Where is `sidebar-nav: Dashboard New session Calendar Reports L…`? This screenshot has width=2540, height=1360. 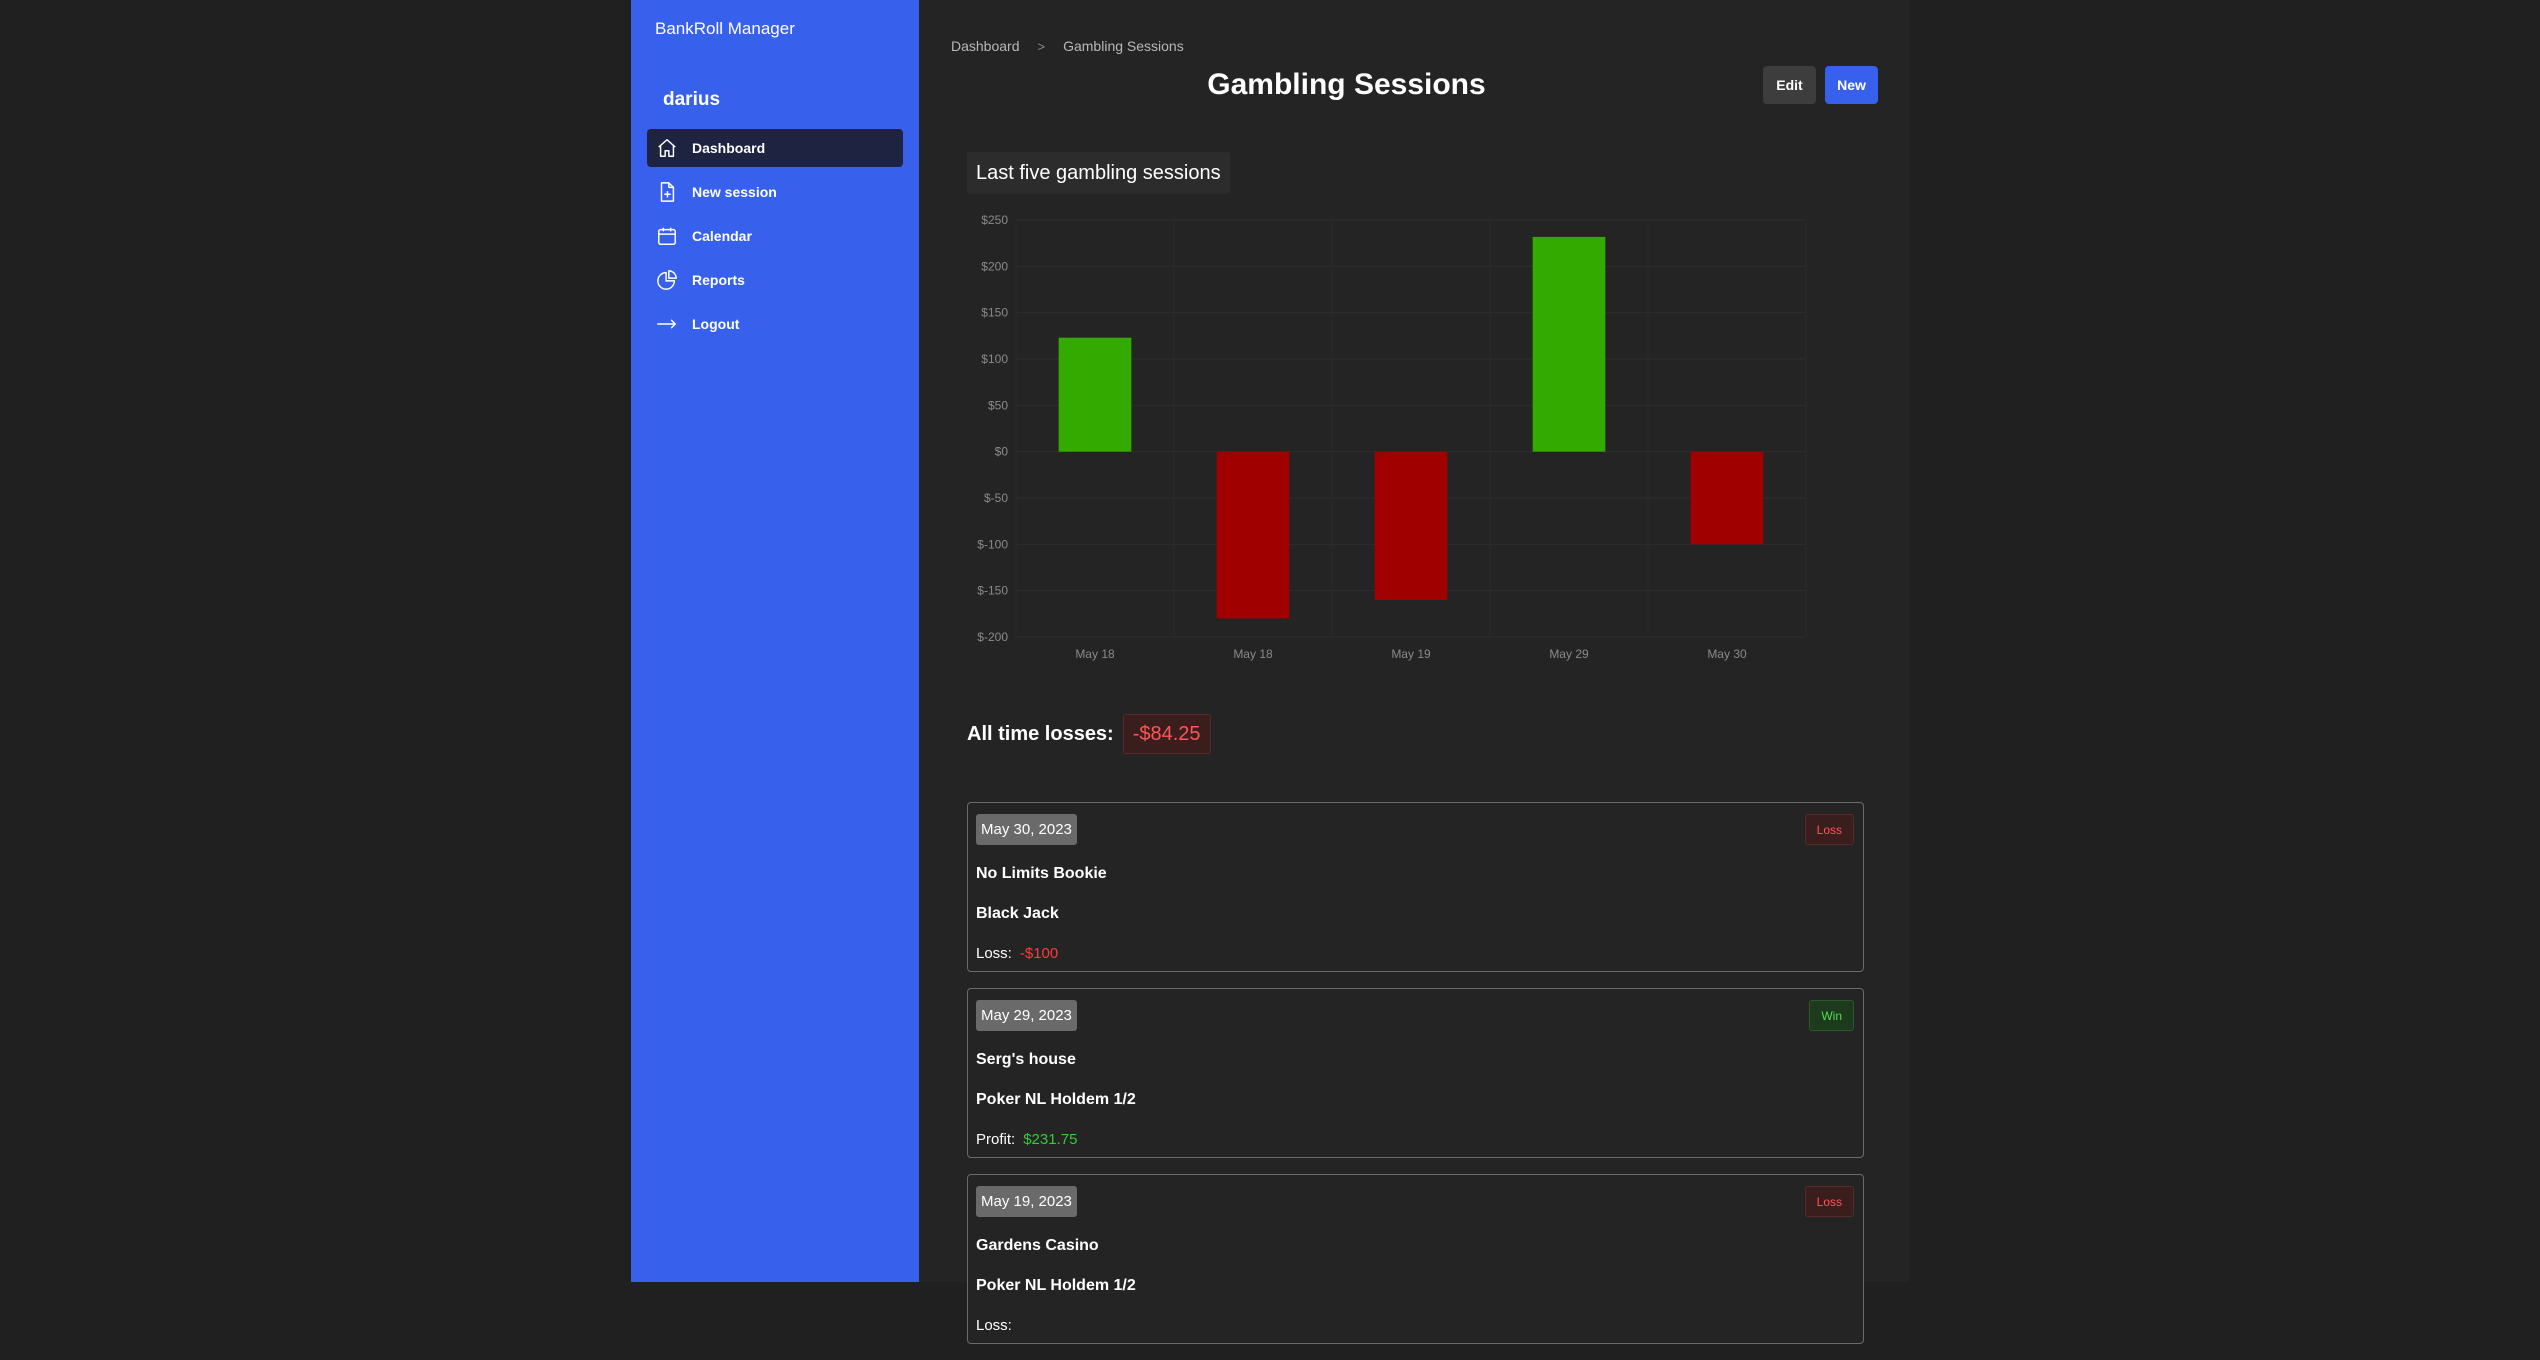 sidebar-nav: Dashboard New session Calendar Reports L… is located at coordinates (775, 239).